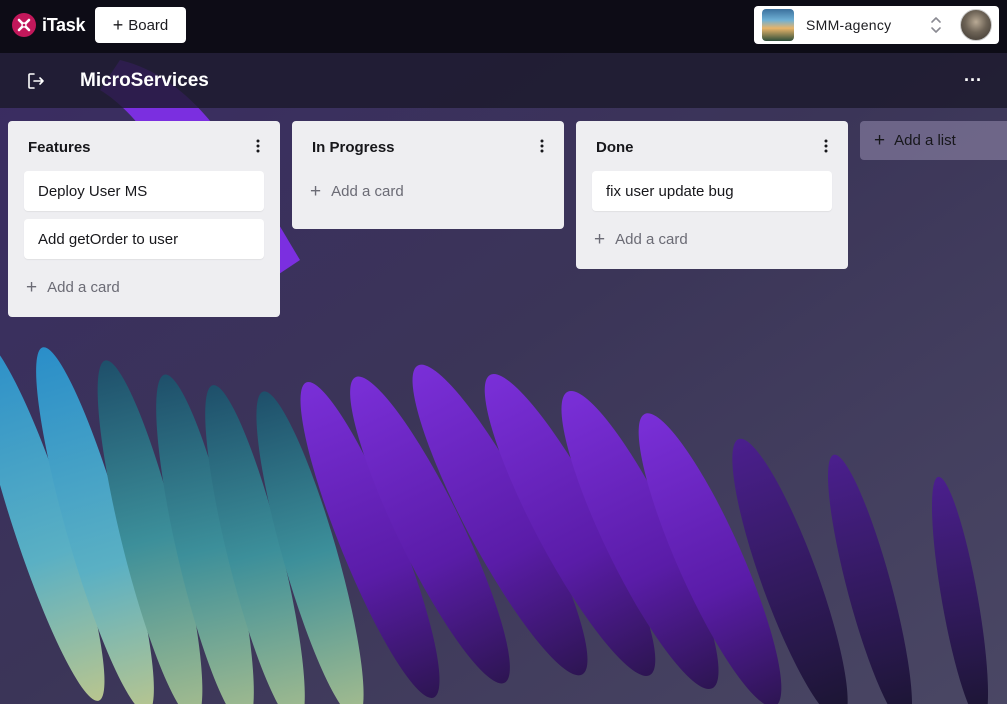 The image size is (1007, 704). I want to click on workspace-thumbnail, so click(778, 25).